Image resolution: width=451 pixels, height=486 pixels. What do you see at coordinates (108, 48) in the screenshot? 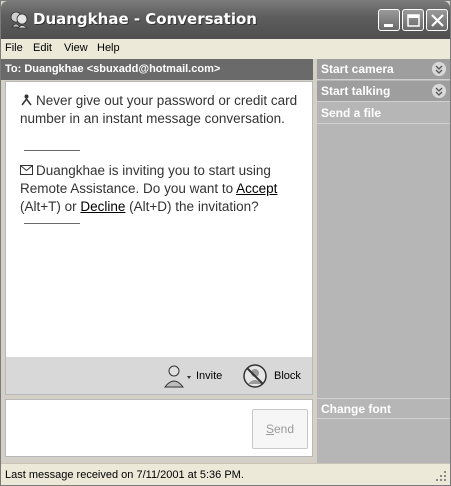
I see `menu-help: Help` at bounding box center [108, 48].